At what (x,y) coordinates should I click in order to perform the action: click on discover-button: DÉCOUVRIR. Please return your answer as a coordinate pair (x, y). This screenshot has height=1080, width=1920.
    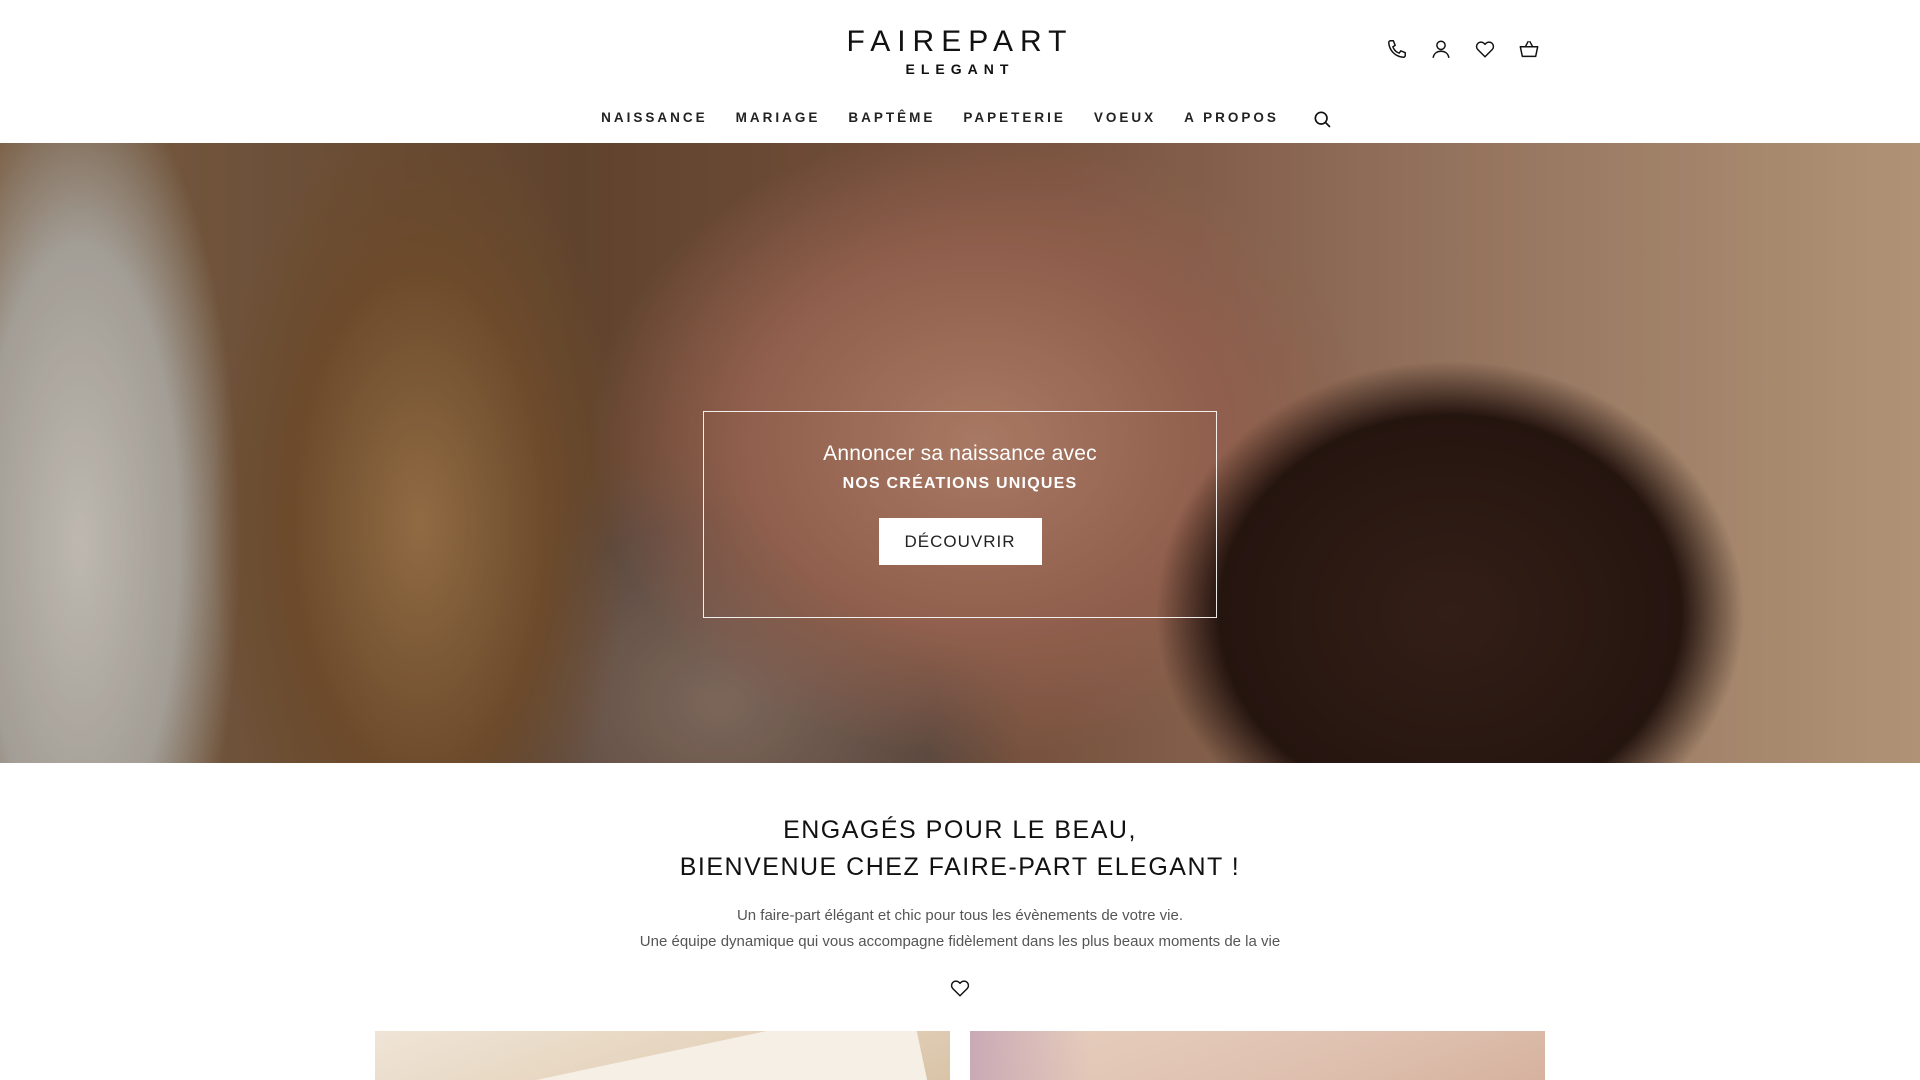
    Looking at the image, I should click on (960, 541).